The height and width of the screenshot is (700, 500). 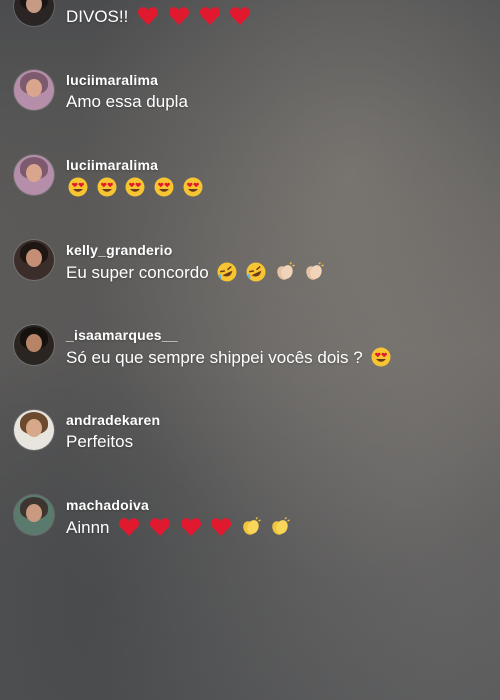 I want to click on comment-text-row: DIVOS!!, so click(x=158, y=16).